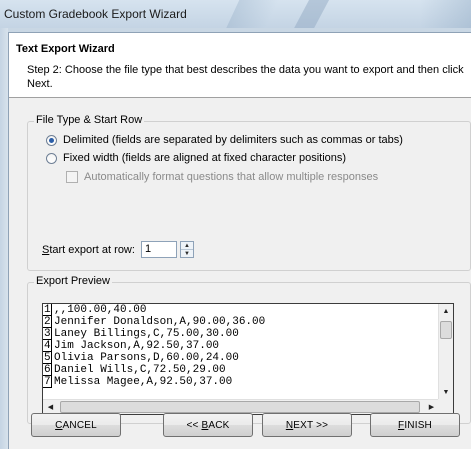 This screenshot has height=449, width=471. What do you see at coordinates (160, 322) in the screenshot?
I see `line-text: Jennifer Donaldson,A,90.00,36.00` at bounding box center [160, 322].